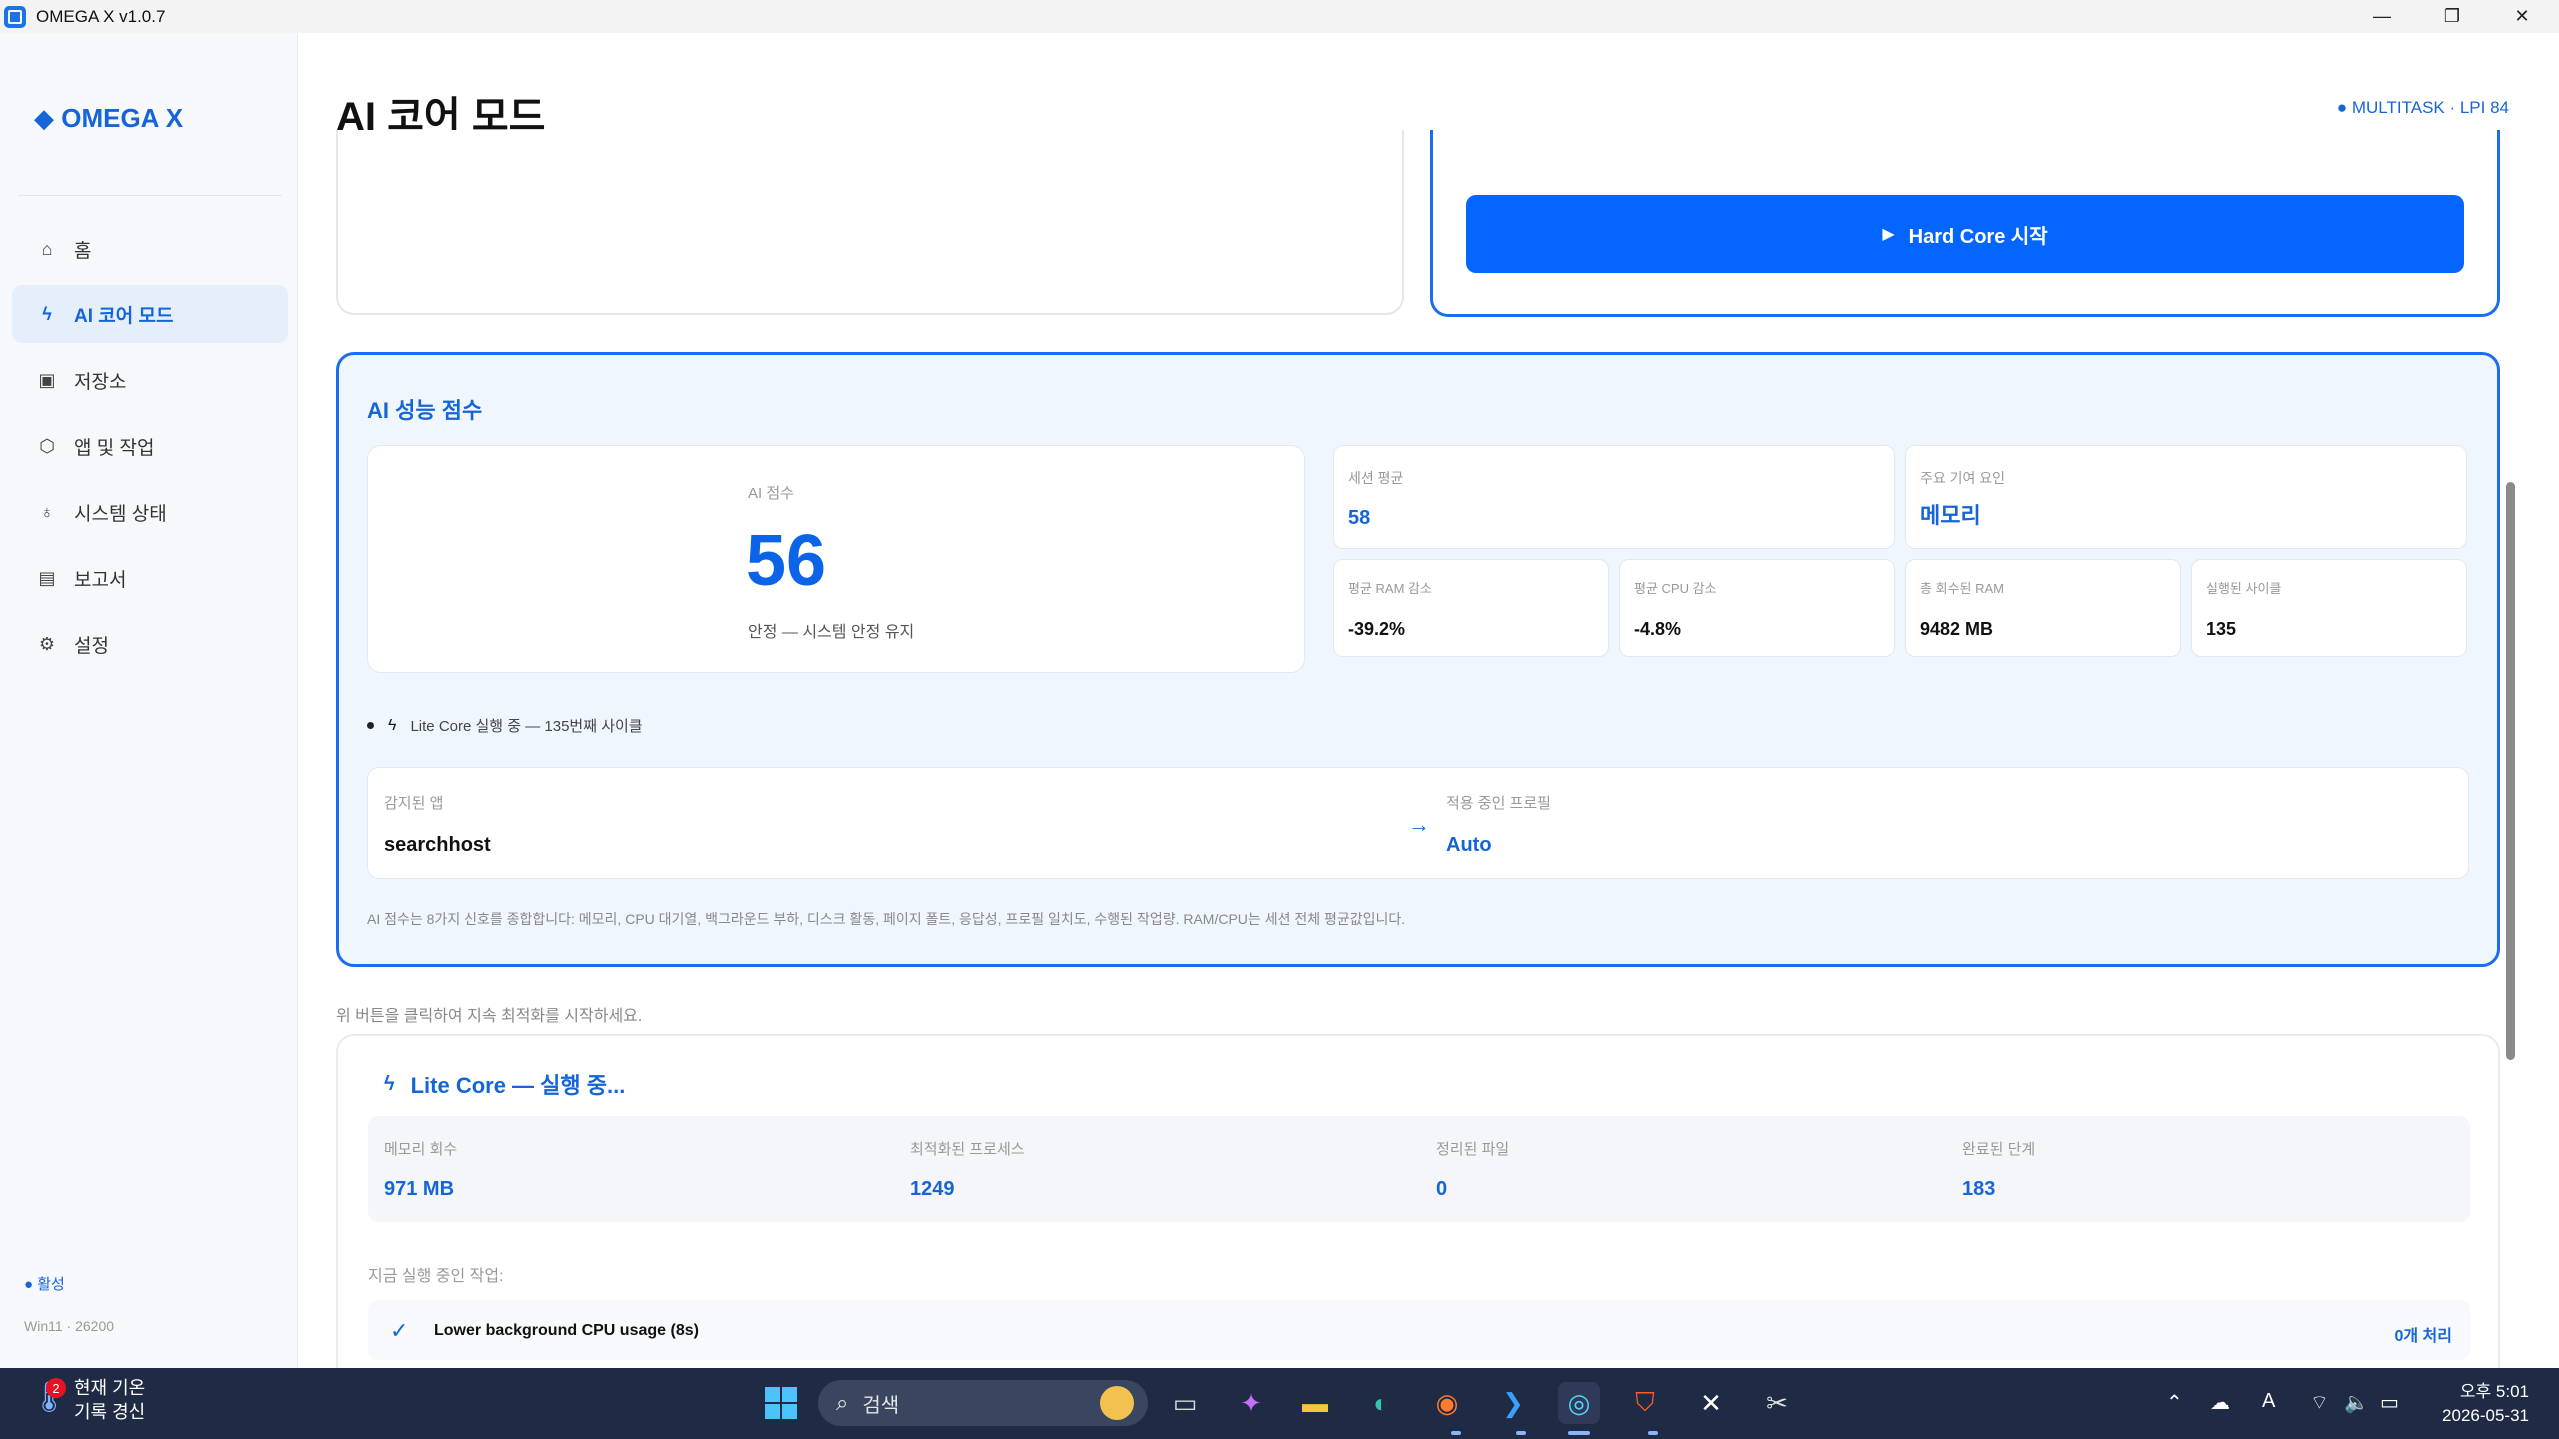  I want to click on stethoscope-icon: ♁, so click(47, 511).